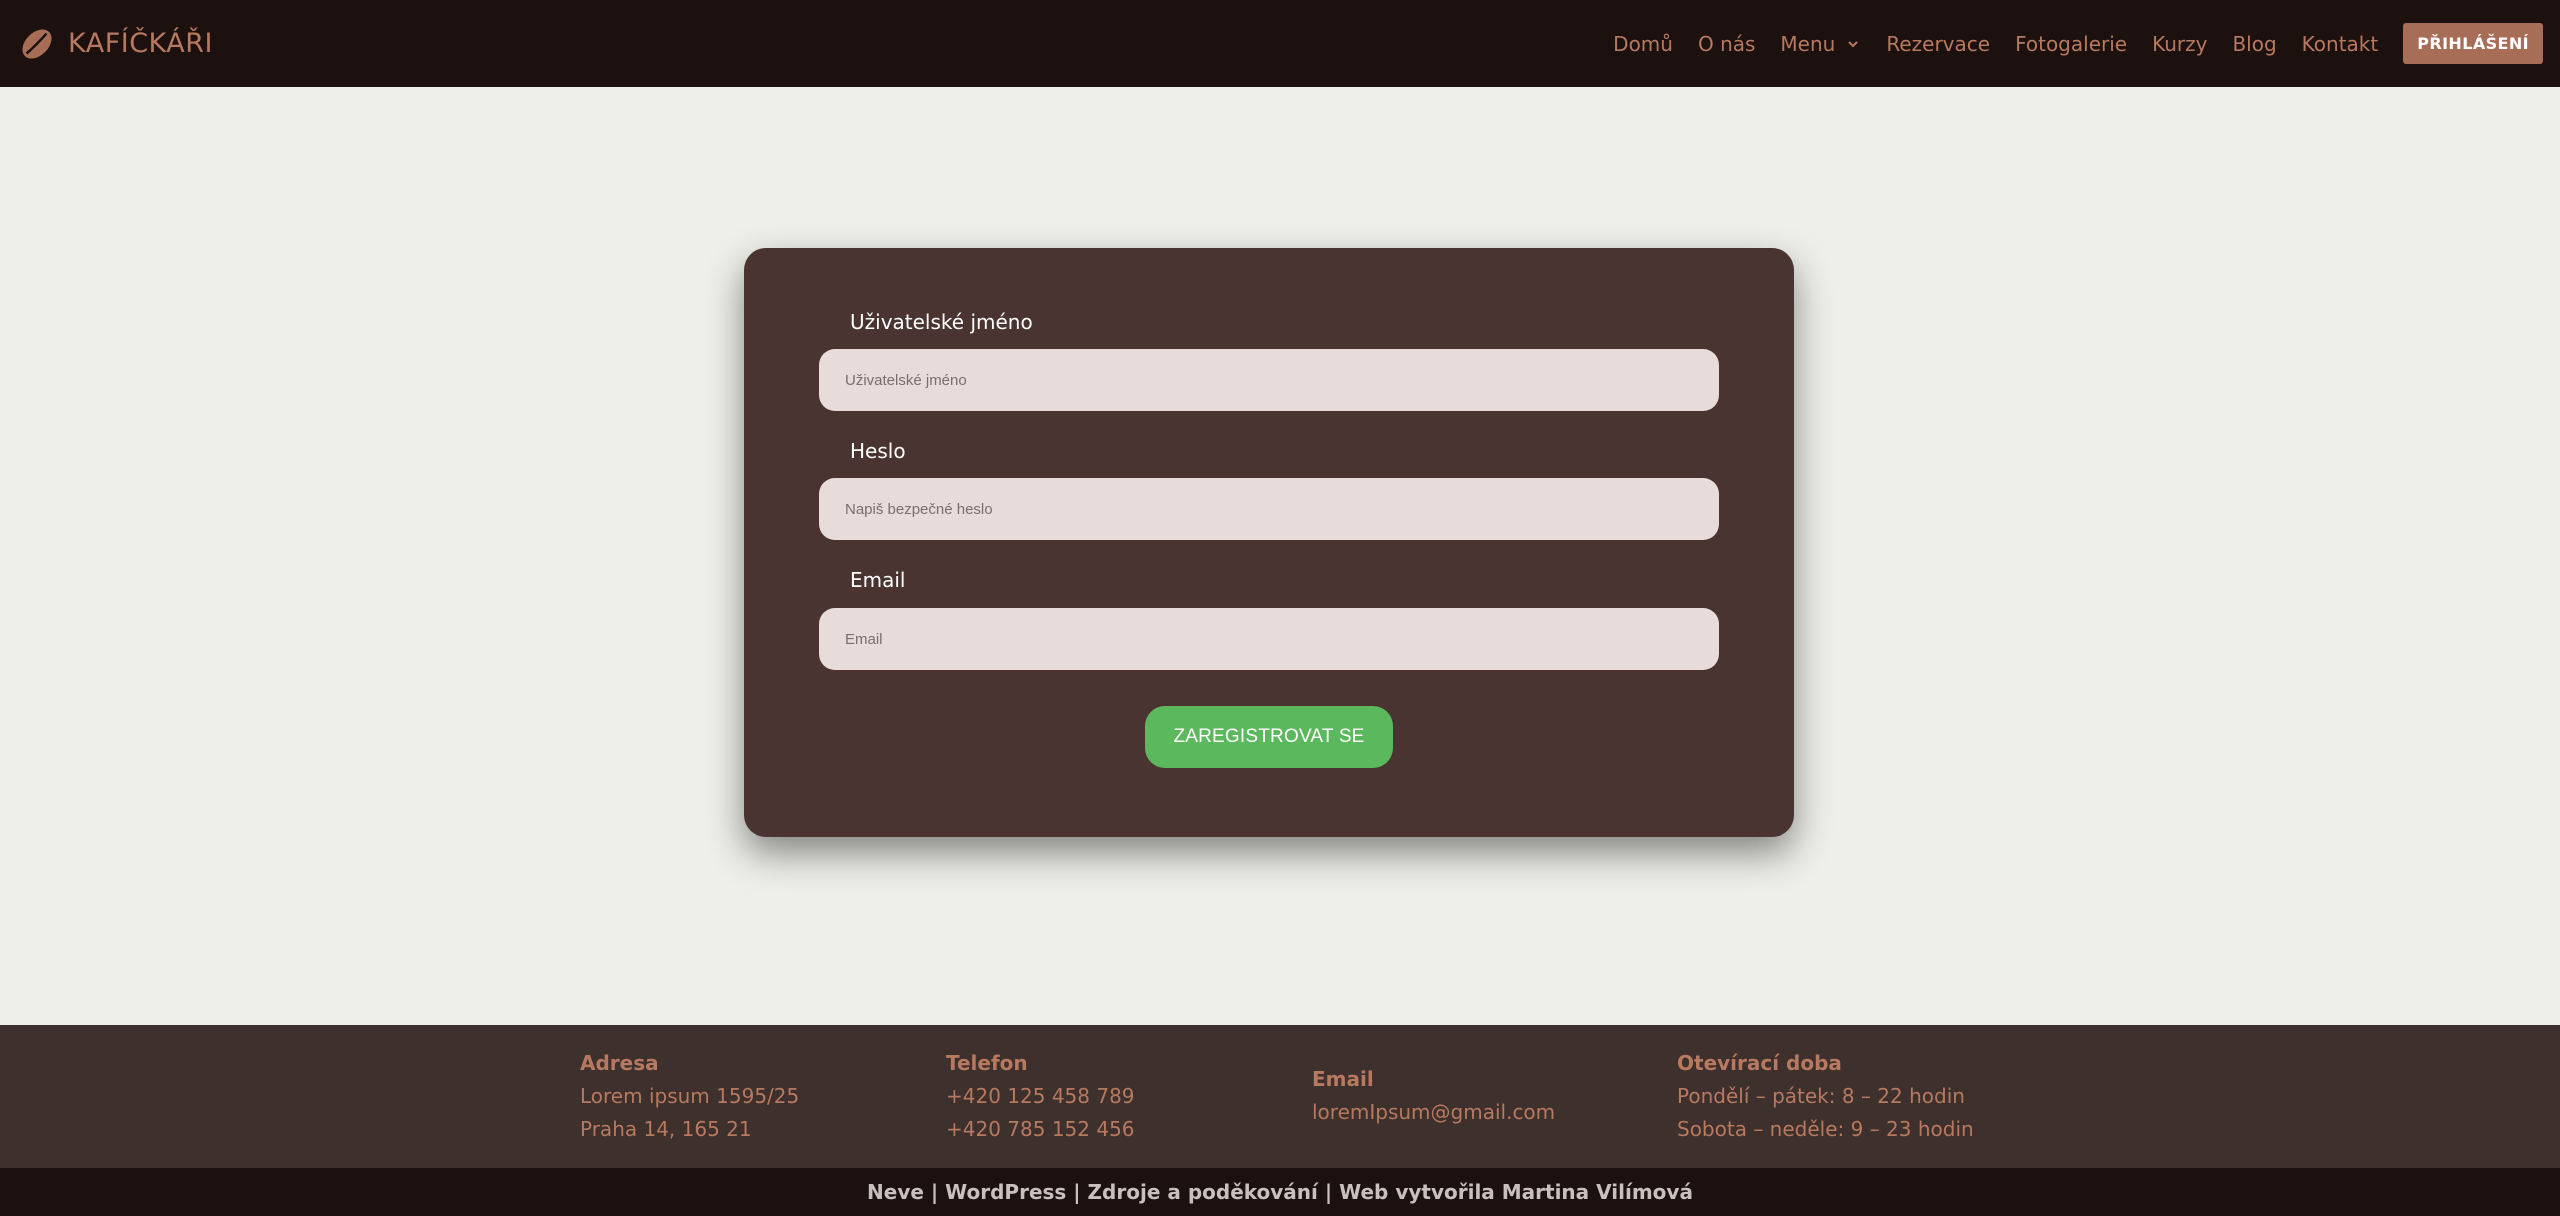  What do you see at coordinates (1759, 1063) in the screenshot?
I see `footer-hours-title: Otevírací doba` at bounding box center [1759, 1063].